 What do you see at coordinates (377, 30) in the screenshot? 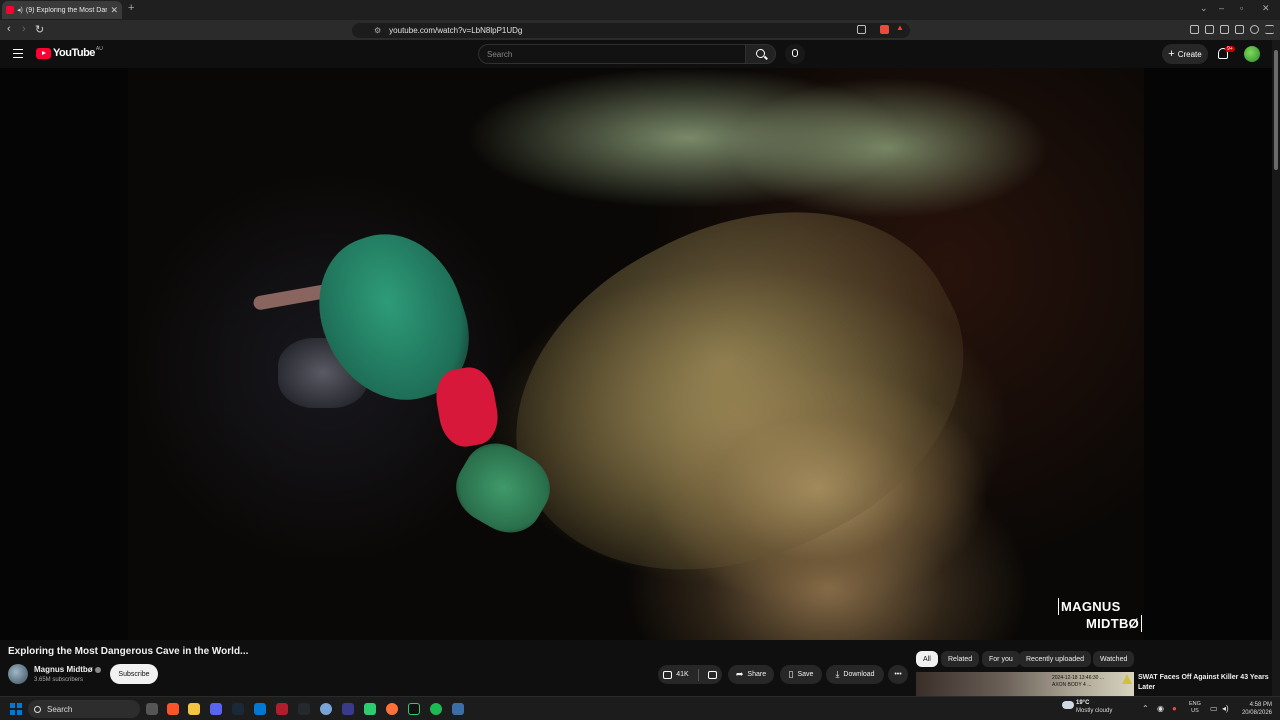
I see `site-info-icon: ⚙` at bounding box center [377, 30].